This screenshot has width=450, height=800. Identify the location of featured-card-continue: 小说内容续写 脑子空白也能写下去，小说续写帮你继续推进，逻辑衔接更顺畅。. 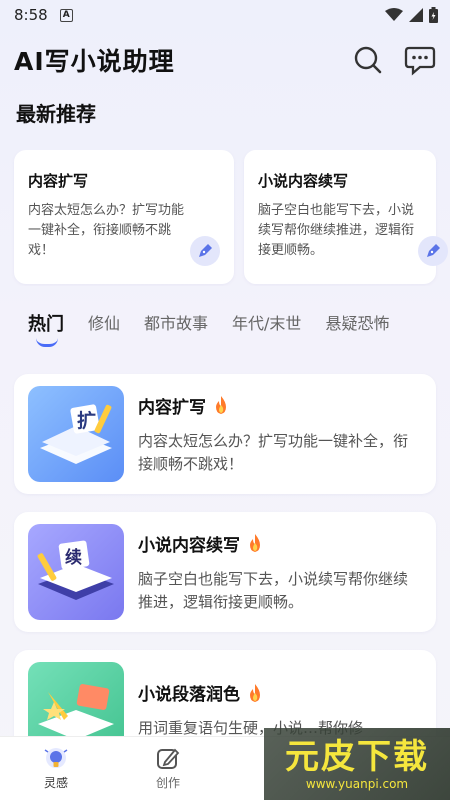
(346, 217).